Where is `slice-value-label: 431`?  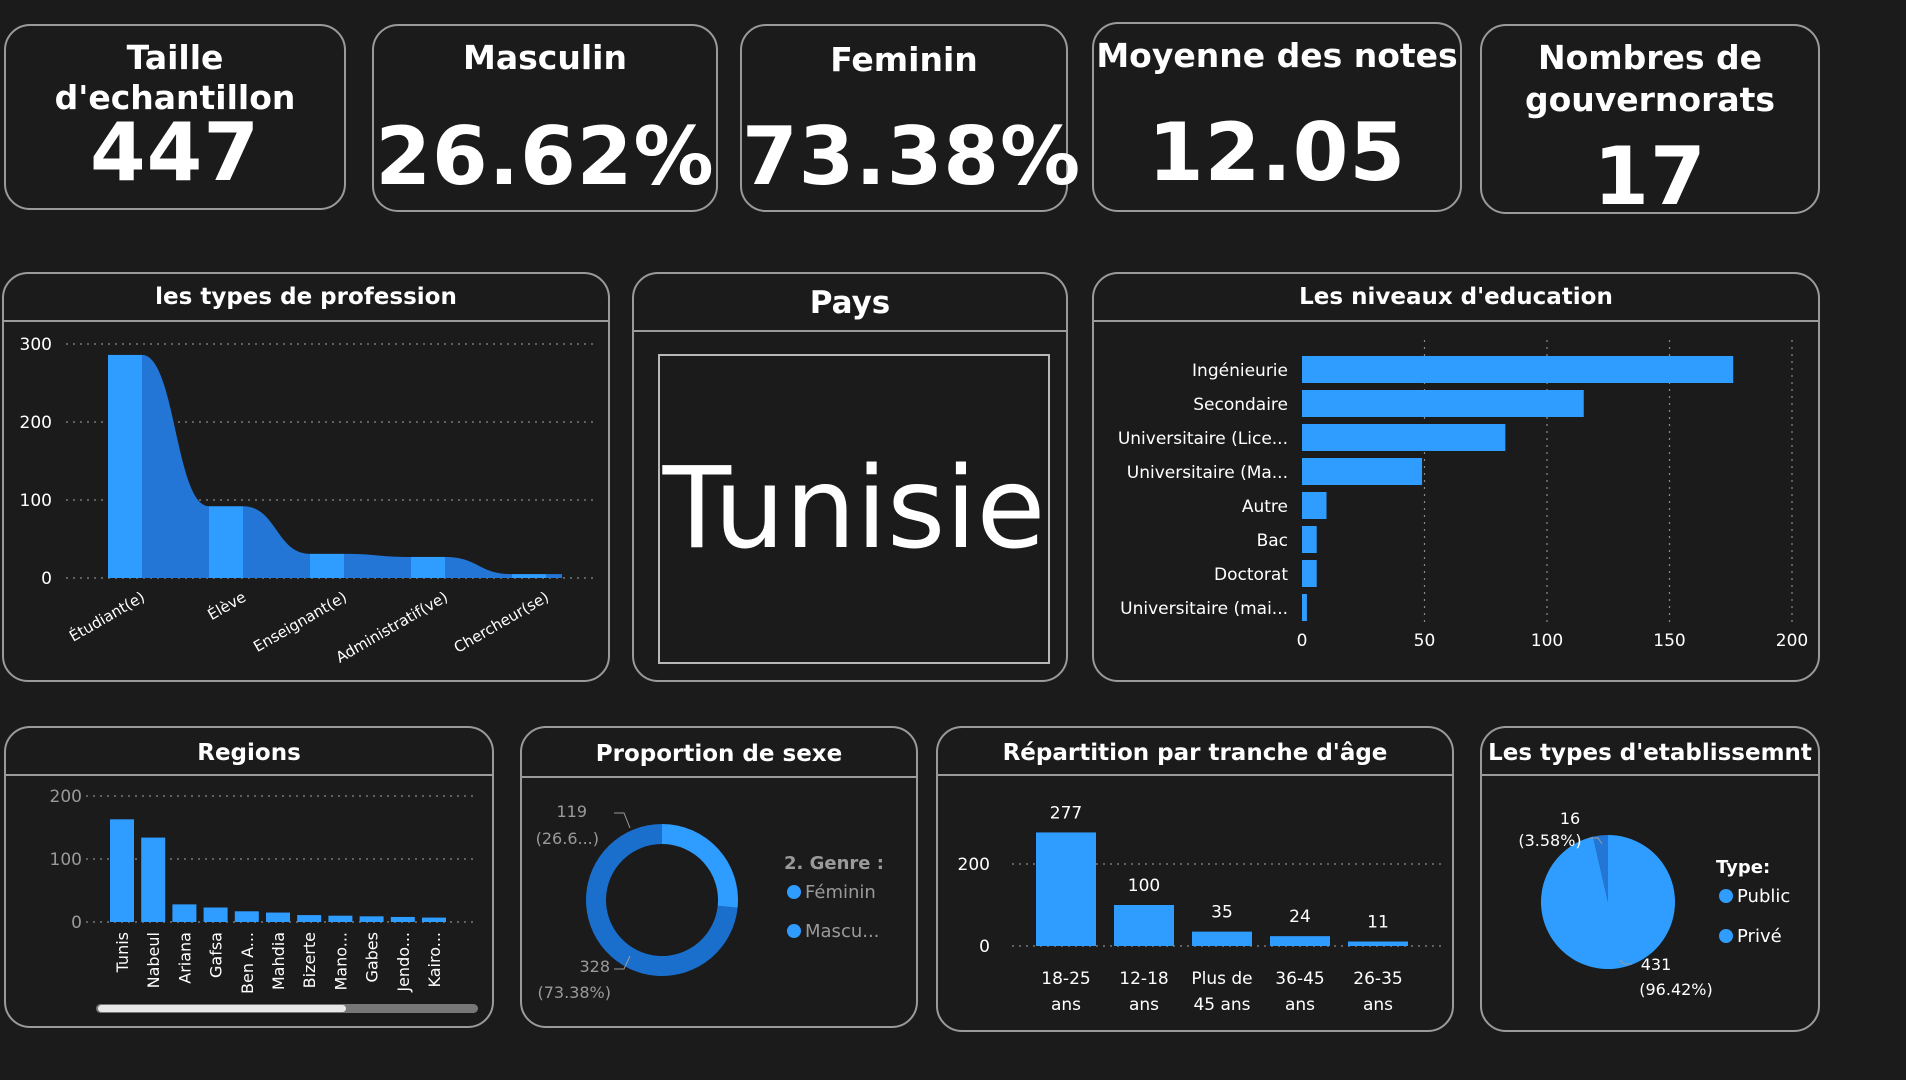
slice-value-label: 431 is located at coordinates (1656, 964).